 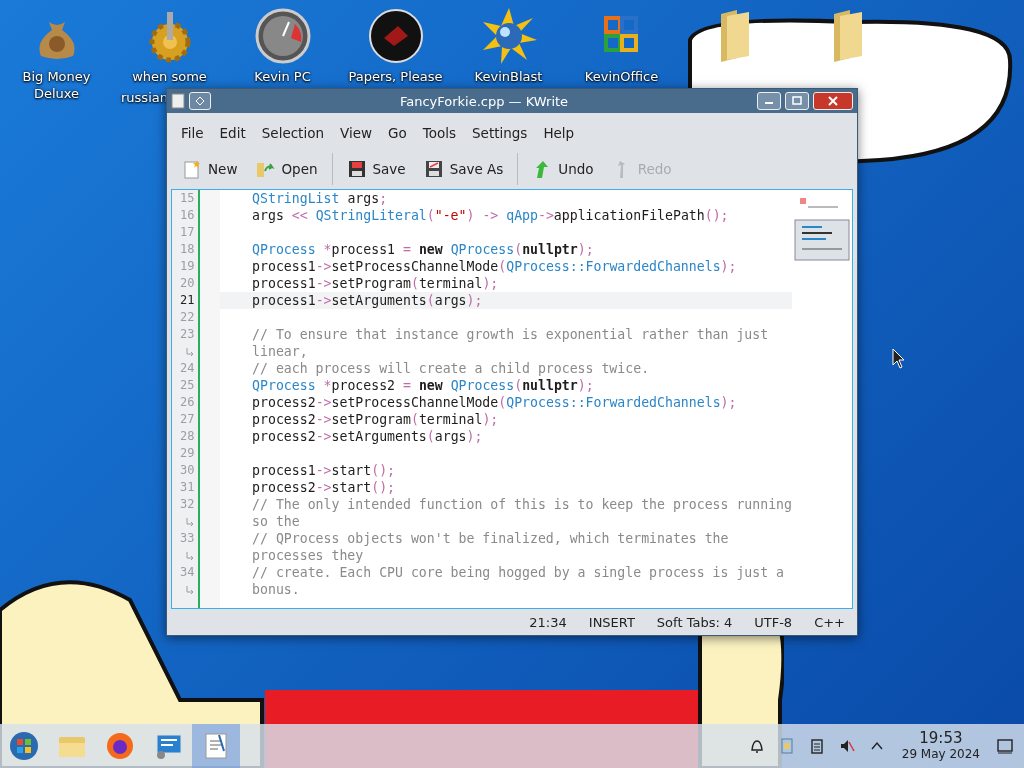 What do you see at coordinates (187, 470) in the screenshot?
I see `line-number: 30` at bounding box center [187, 470].